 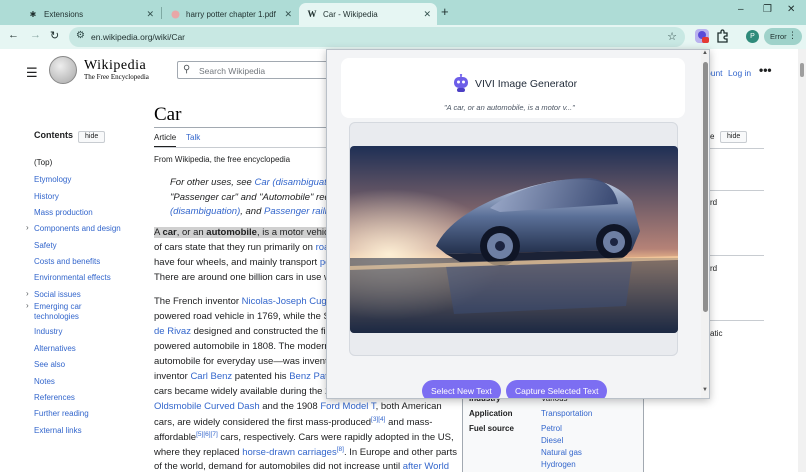 I want to click on history-link: de Rivaz, so click(x=172, y=331).